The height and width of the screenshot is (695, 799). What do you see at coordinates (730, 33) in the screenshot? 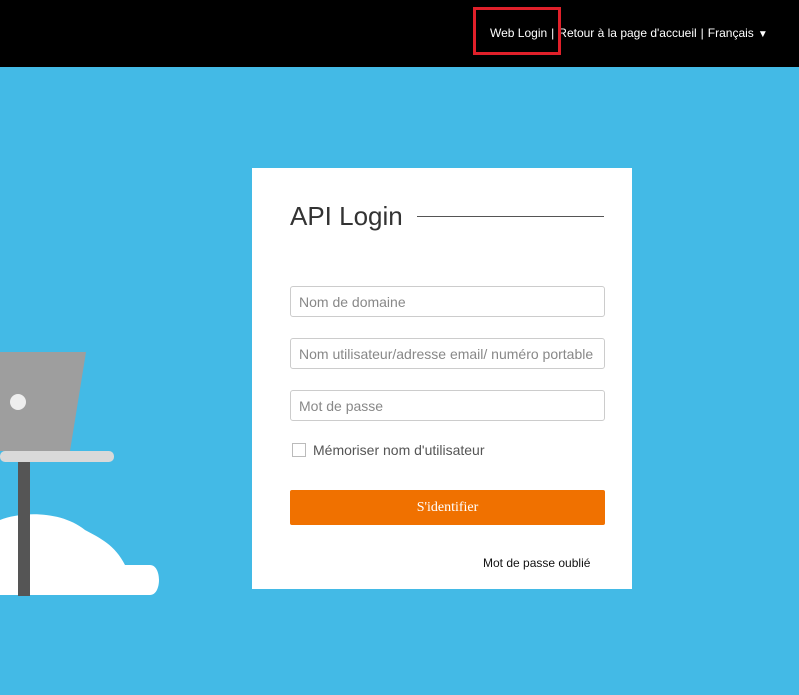
I see `language-label: Français` at bounding box center [730, 33].